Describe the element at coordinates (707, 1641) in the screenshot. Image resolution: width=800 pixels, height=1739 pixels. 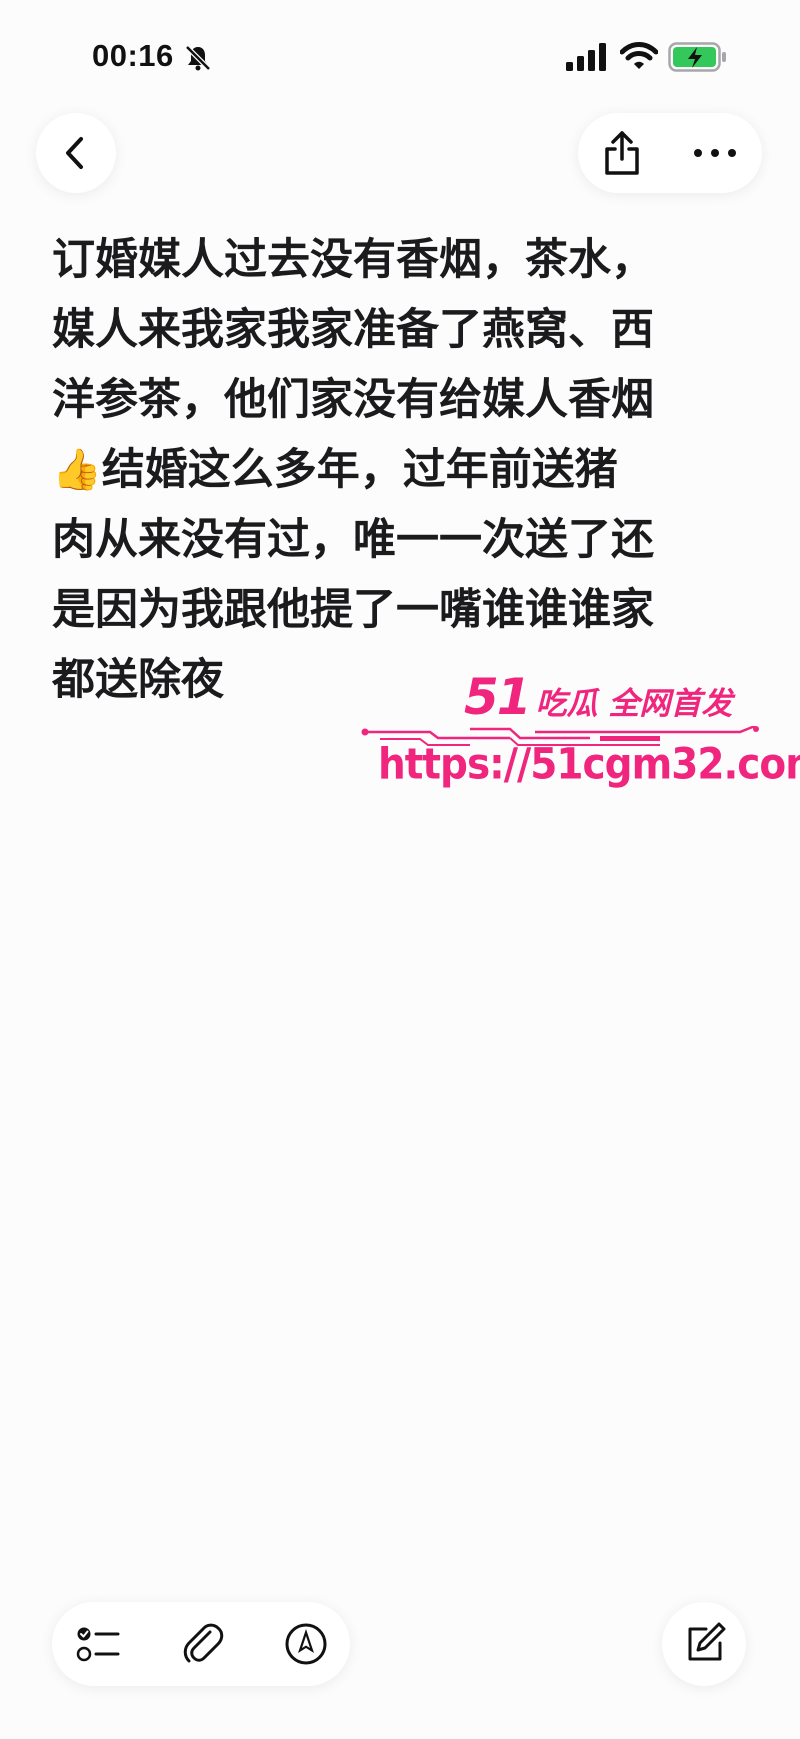
I see `compose-icon` at that location.